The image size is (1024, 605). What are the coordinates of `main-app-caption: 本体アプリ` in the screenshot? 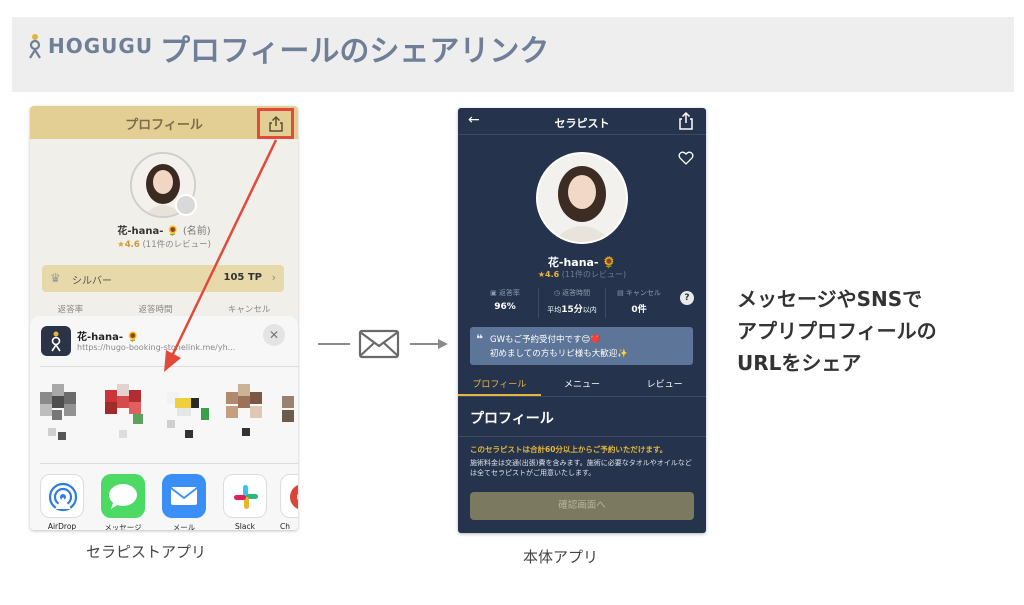 It's located at (561, 557).